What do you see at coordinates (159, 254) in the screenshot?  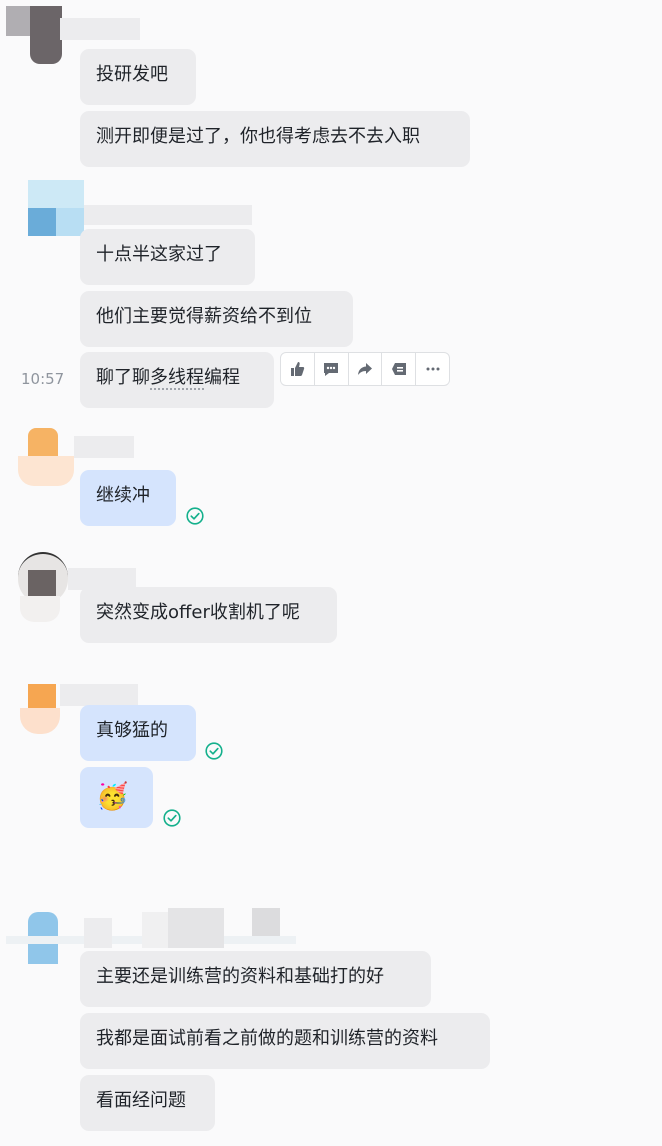 I see `message-text: 十点半这家过了` at bounding box center [159, 254].